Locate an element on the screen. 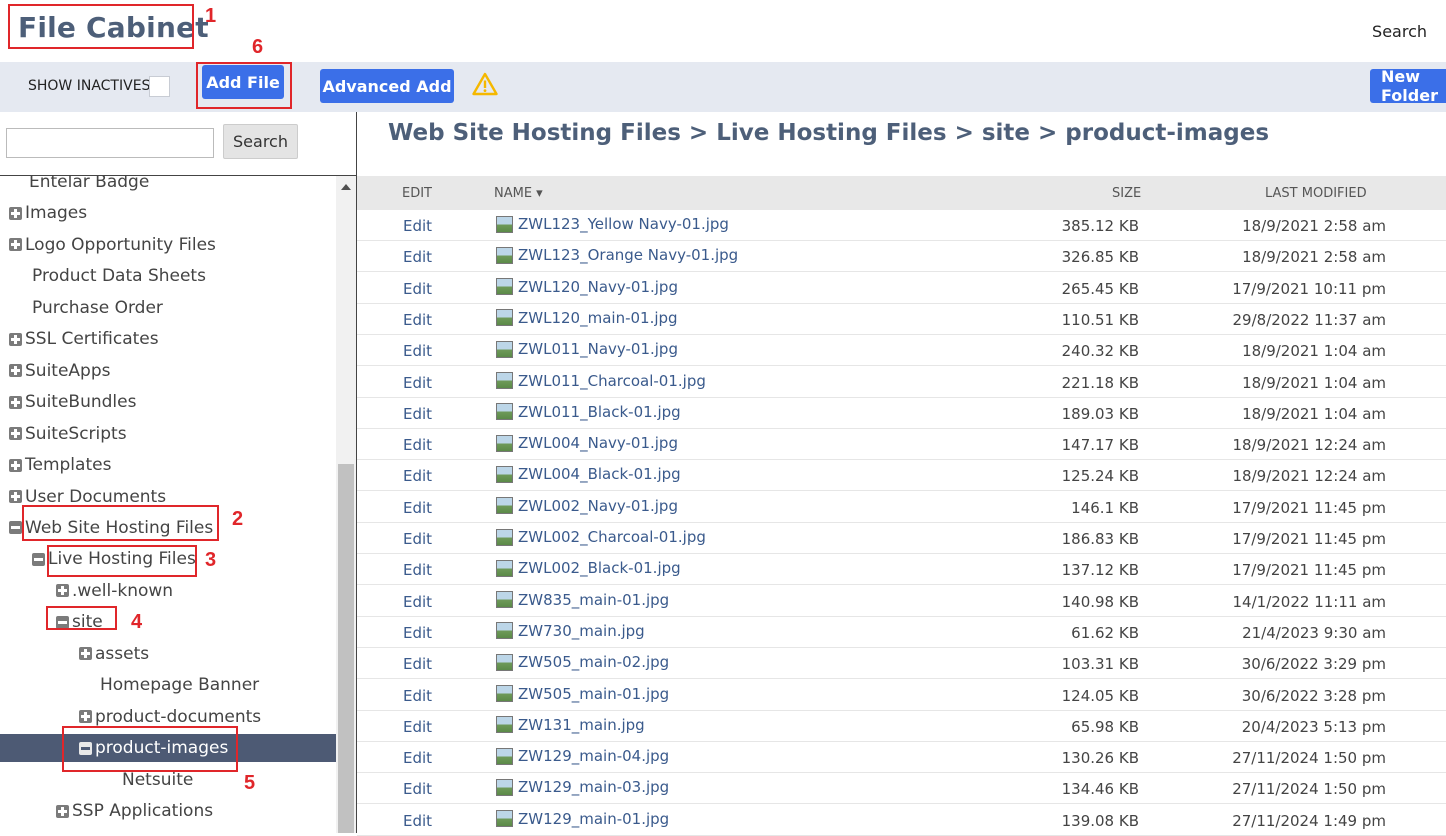 The height and width of the screenshot is (836, 1446). file-name-link: ZWL011_Navy-01.jpg is located at coordinates (587, 349).